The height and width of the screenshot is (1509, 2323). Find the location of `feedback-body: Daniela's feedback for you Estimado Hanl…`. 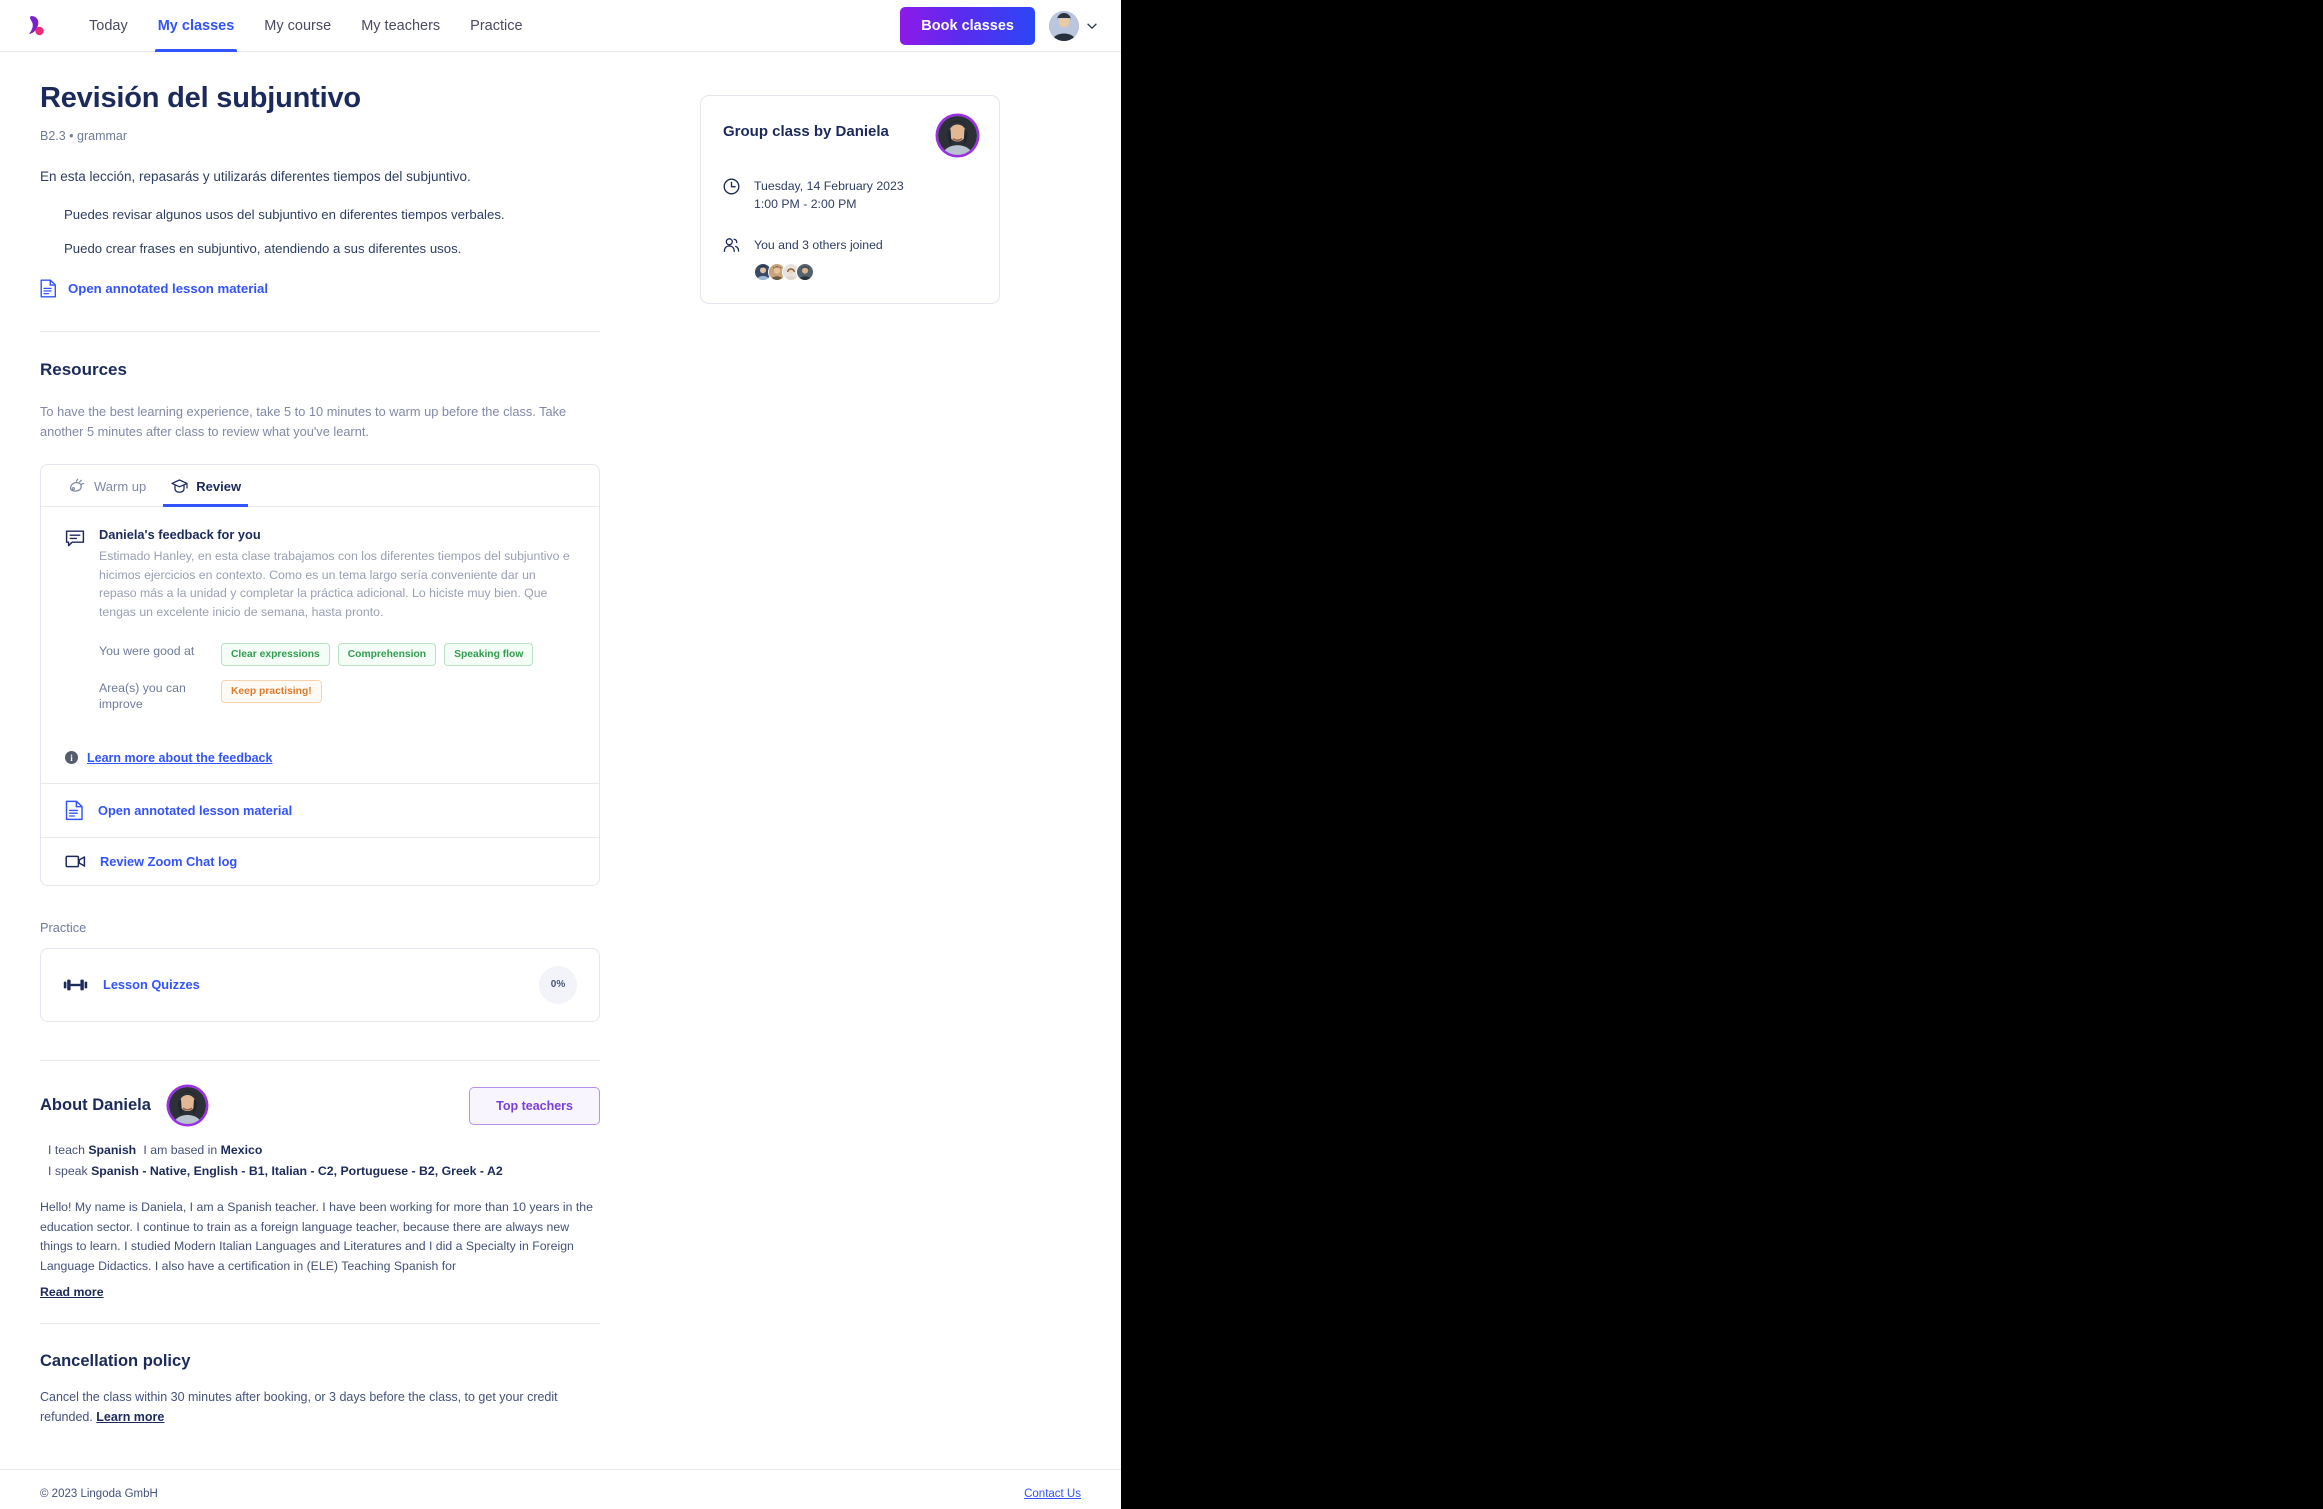

feedback-body: Daniela's feedback for you Estimado Hanl… is located at coordinates (337, 627).